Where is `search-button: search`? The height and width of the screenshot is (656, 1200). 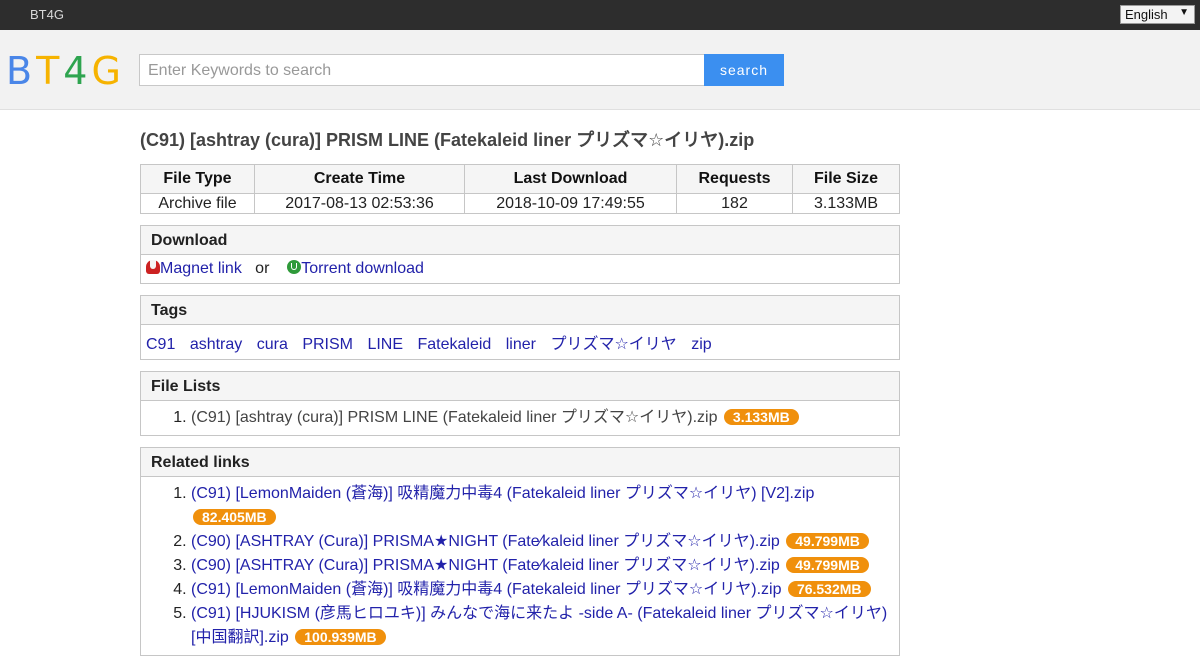 search-button: search is located at coordinates (744, 70).